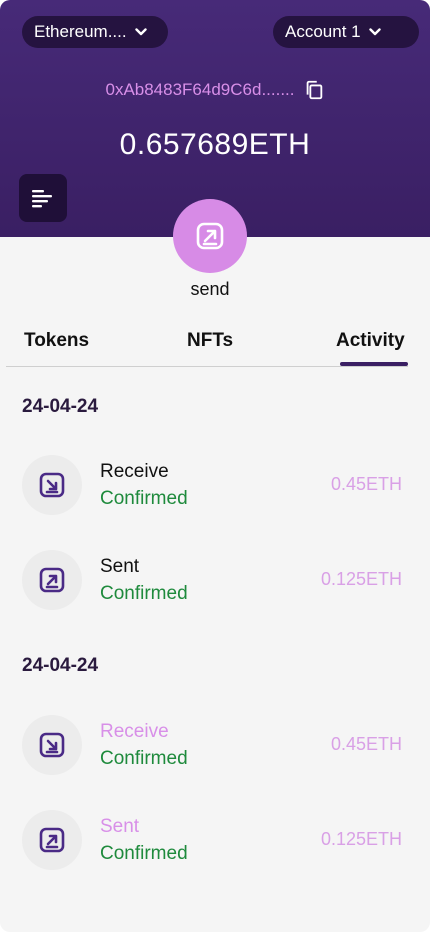  I want to click on balance: 0.657689ETH, so click(215, 144).